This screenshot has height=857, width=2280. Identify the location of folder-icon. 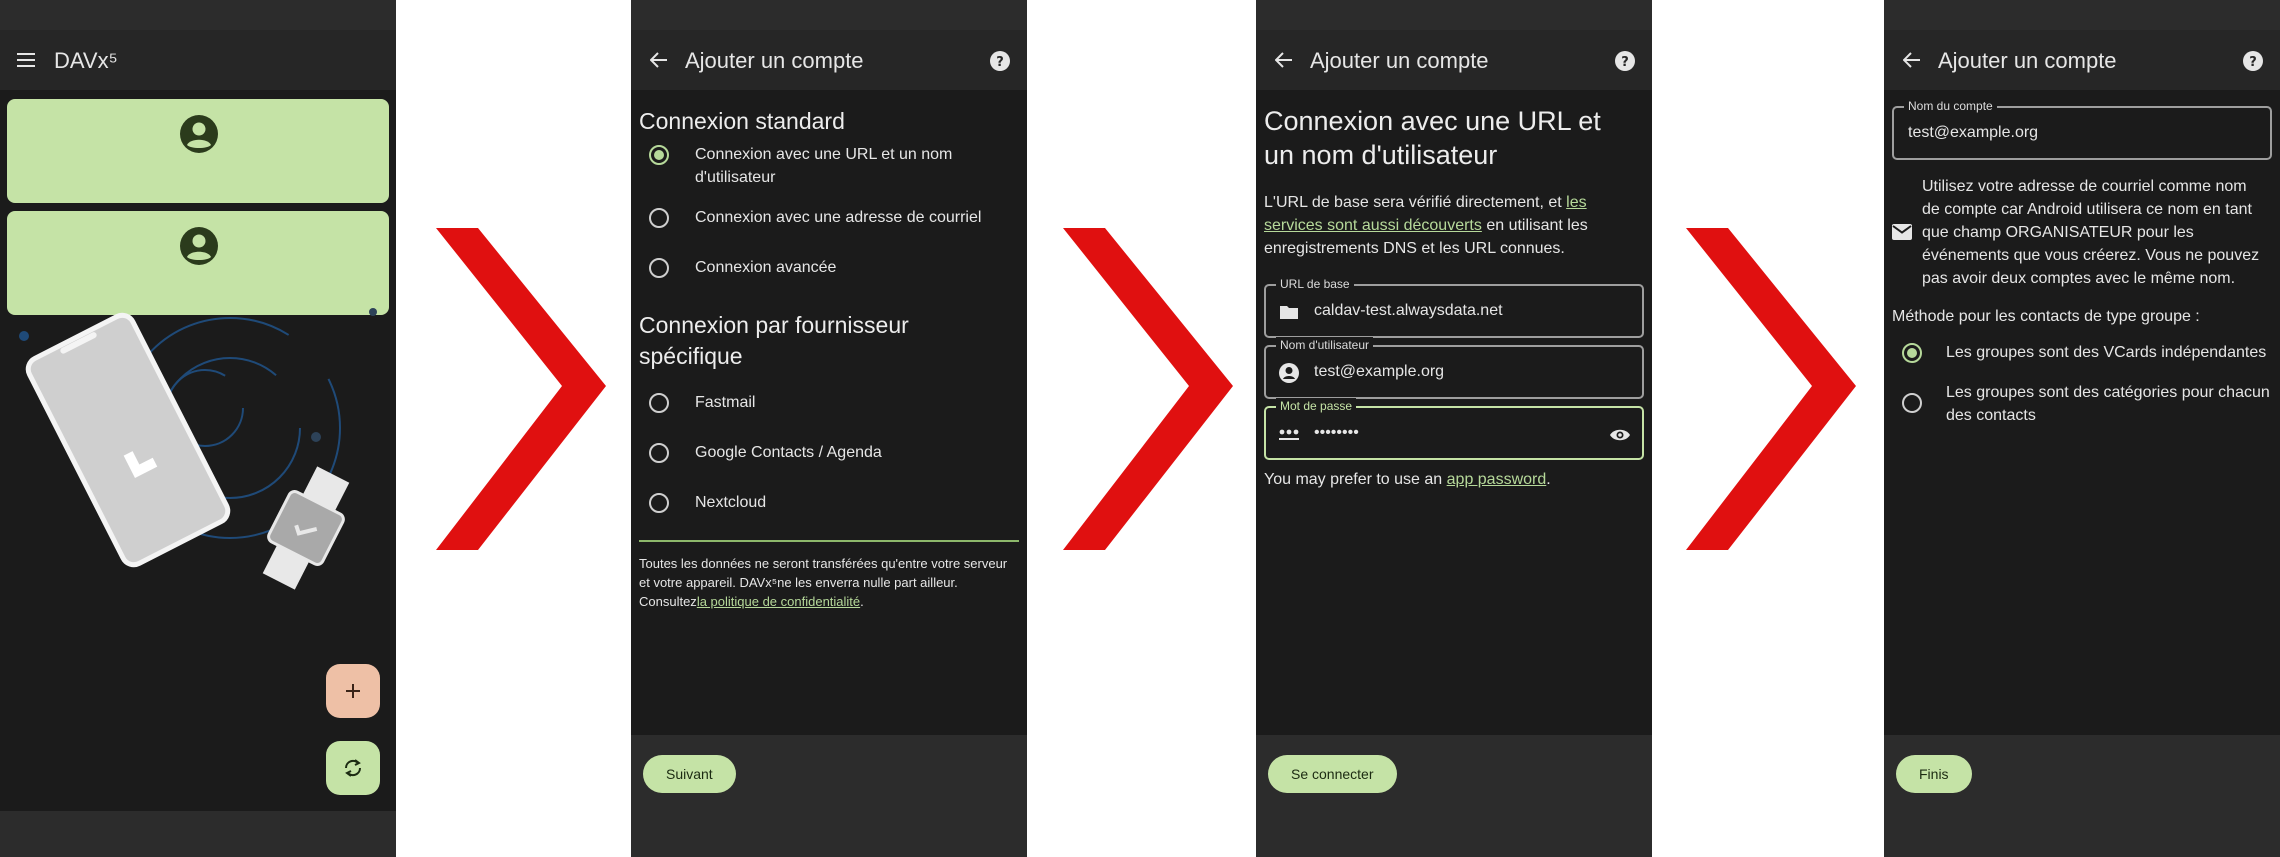
(1289, 312).